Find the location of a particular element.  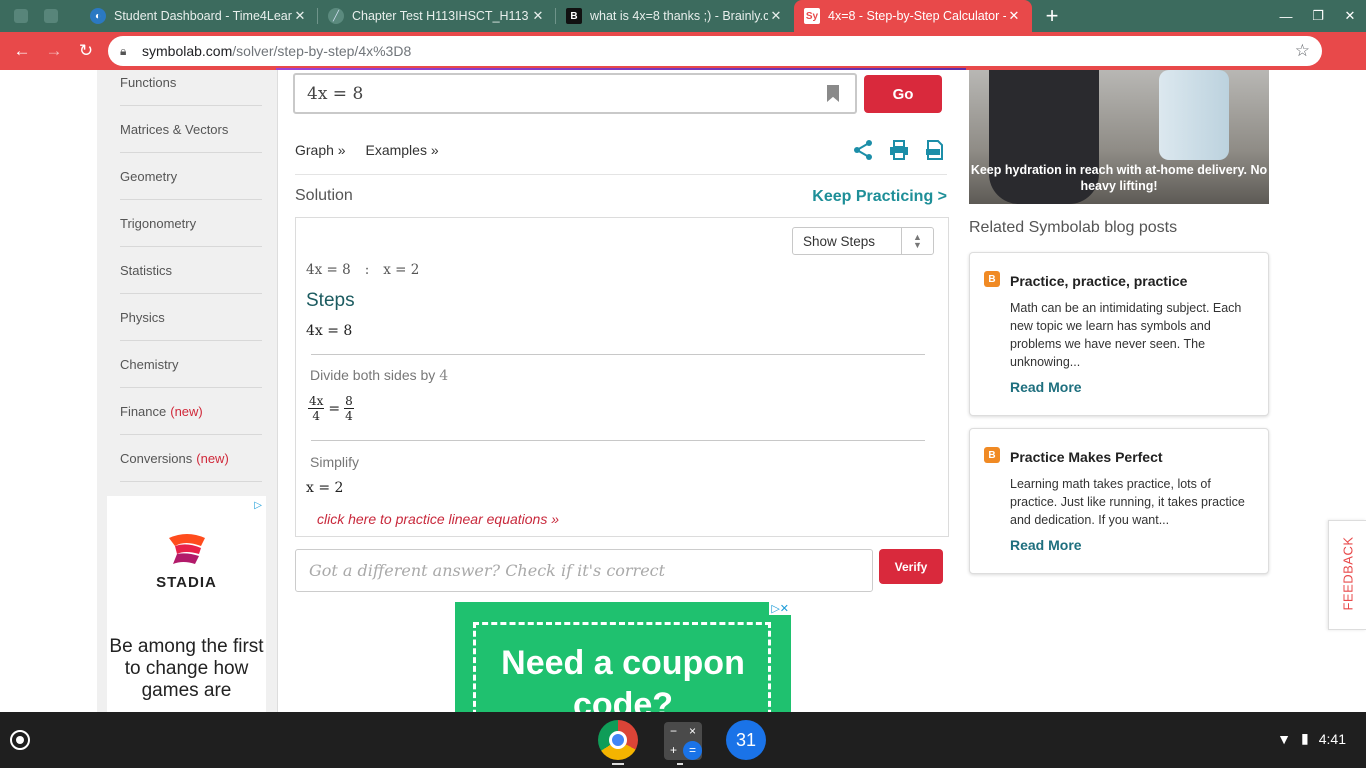

print-icon is located at coordinates (899, 150).